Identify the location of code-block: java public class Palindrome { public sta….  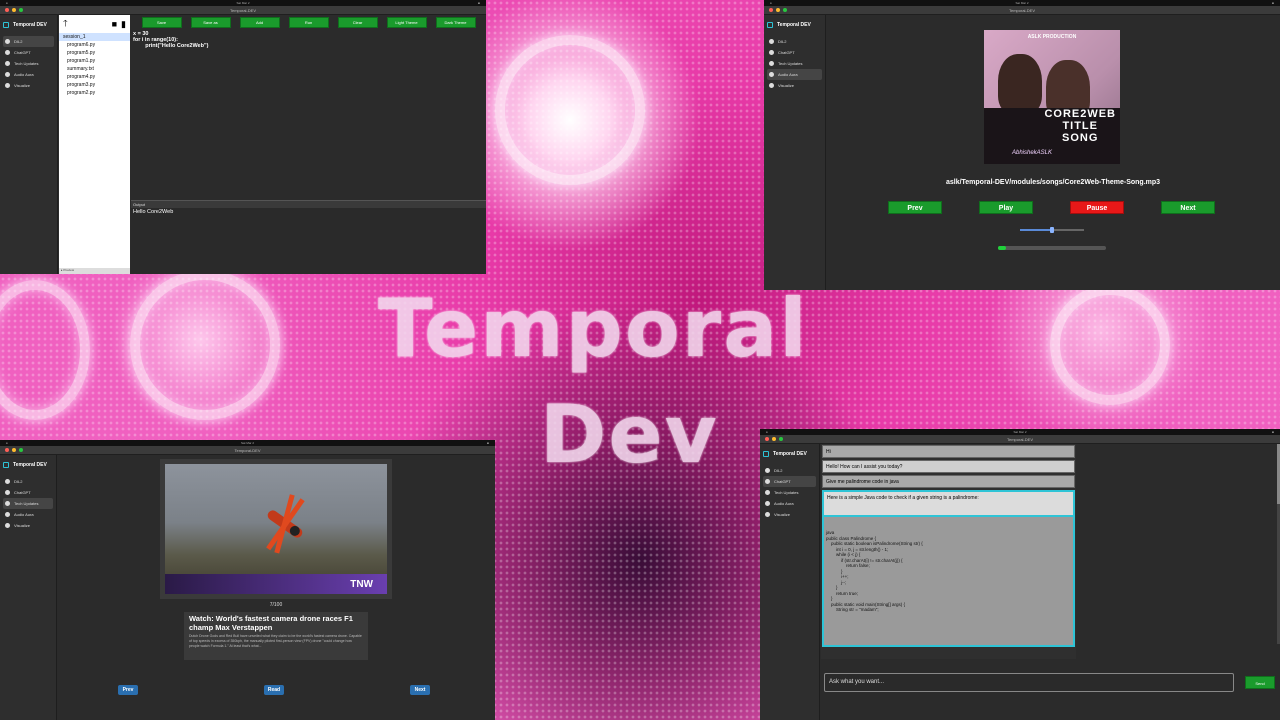
(948, 582).